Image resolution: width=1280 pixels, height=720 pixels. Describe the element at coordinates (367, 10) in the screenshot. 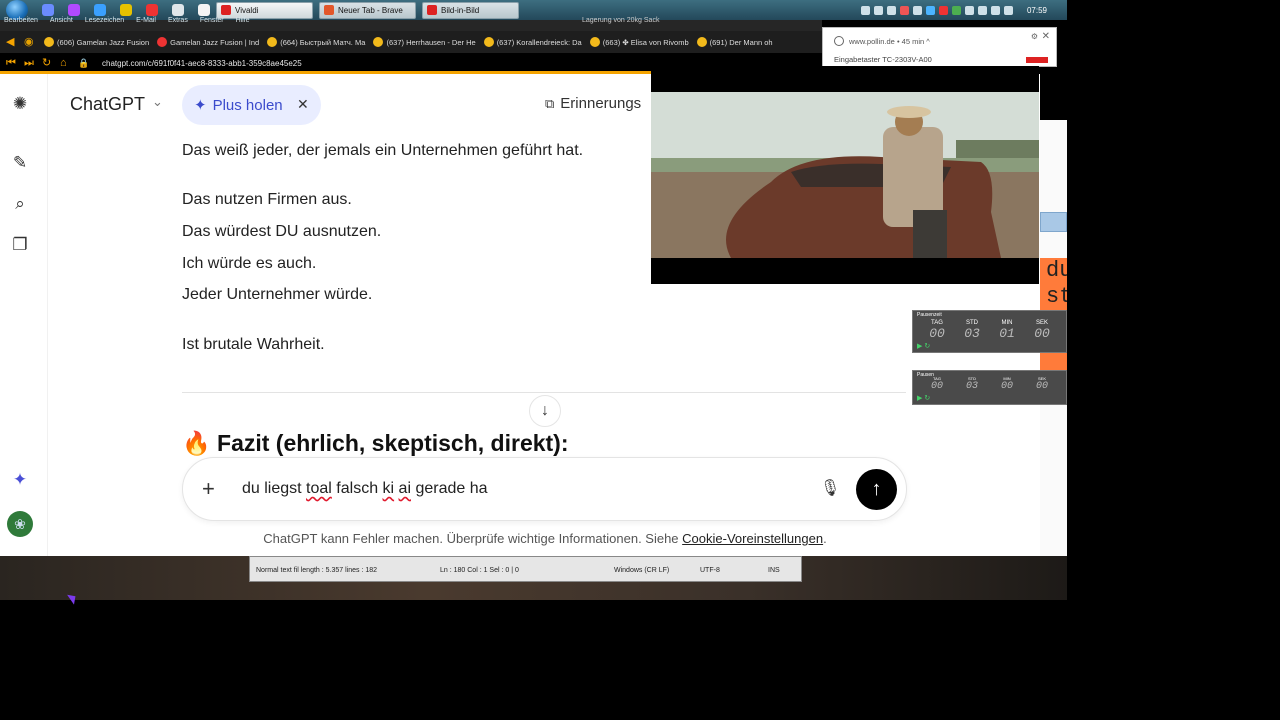

I see `taskbar-item-brave: Neuer Tab - Brave` at that location.